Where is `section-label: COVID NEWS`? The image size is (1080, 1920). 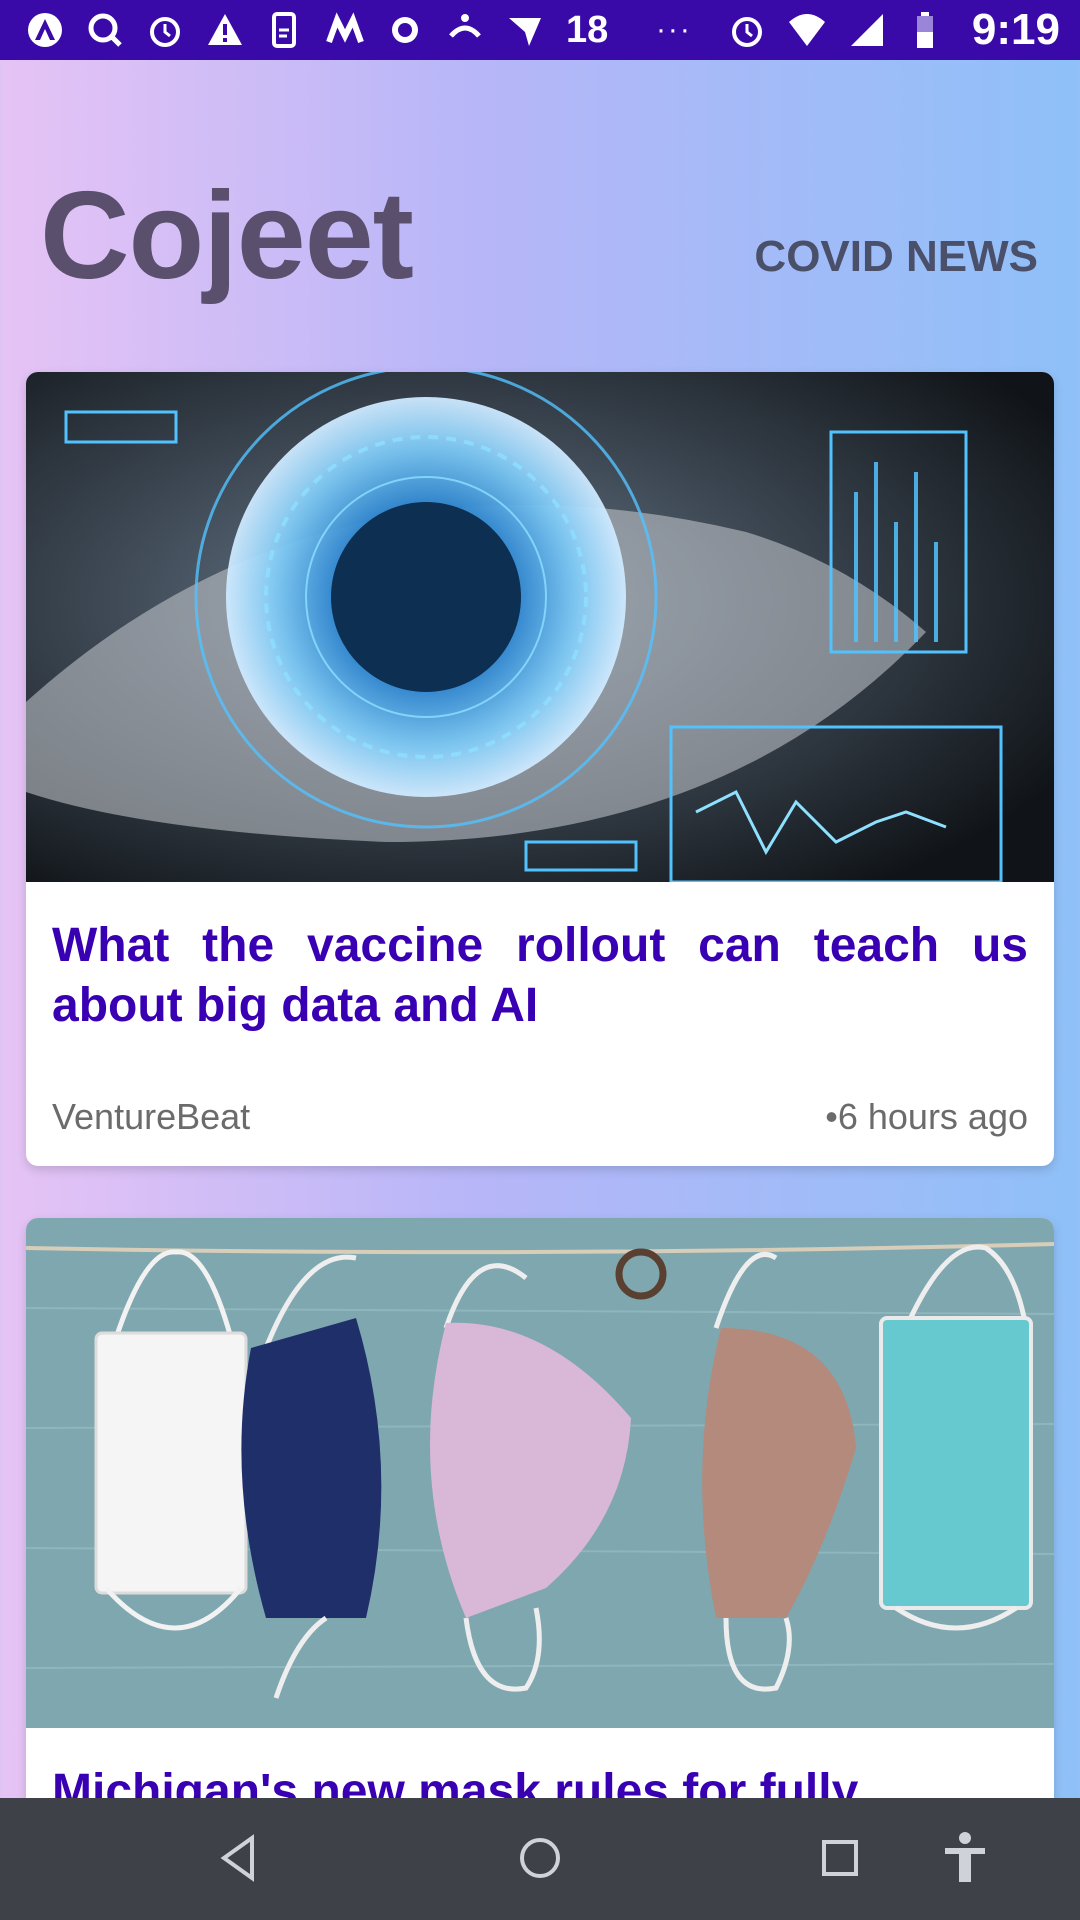 section-label: COVID NEWS is located at coordinates (896, 256).